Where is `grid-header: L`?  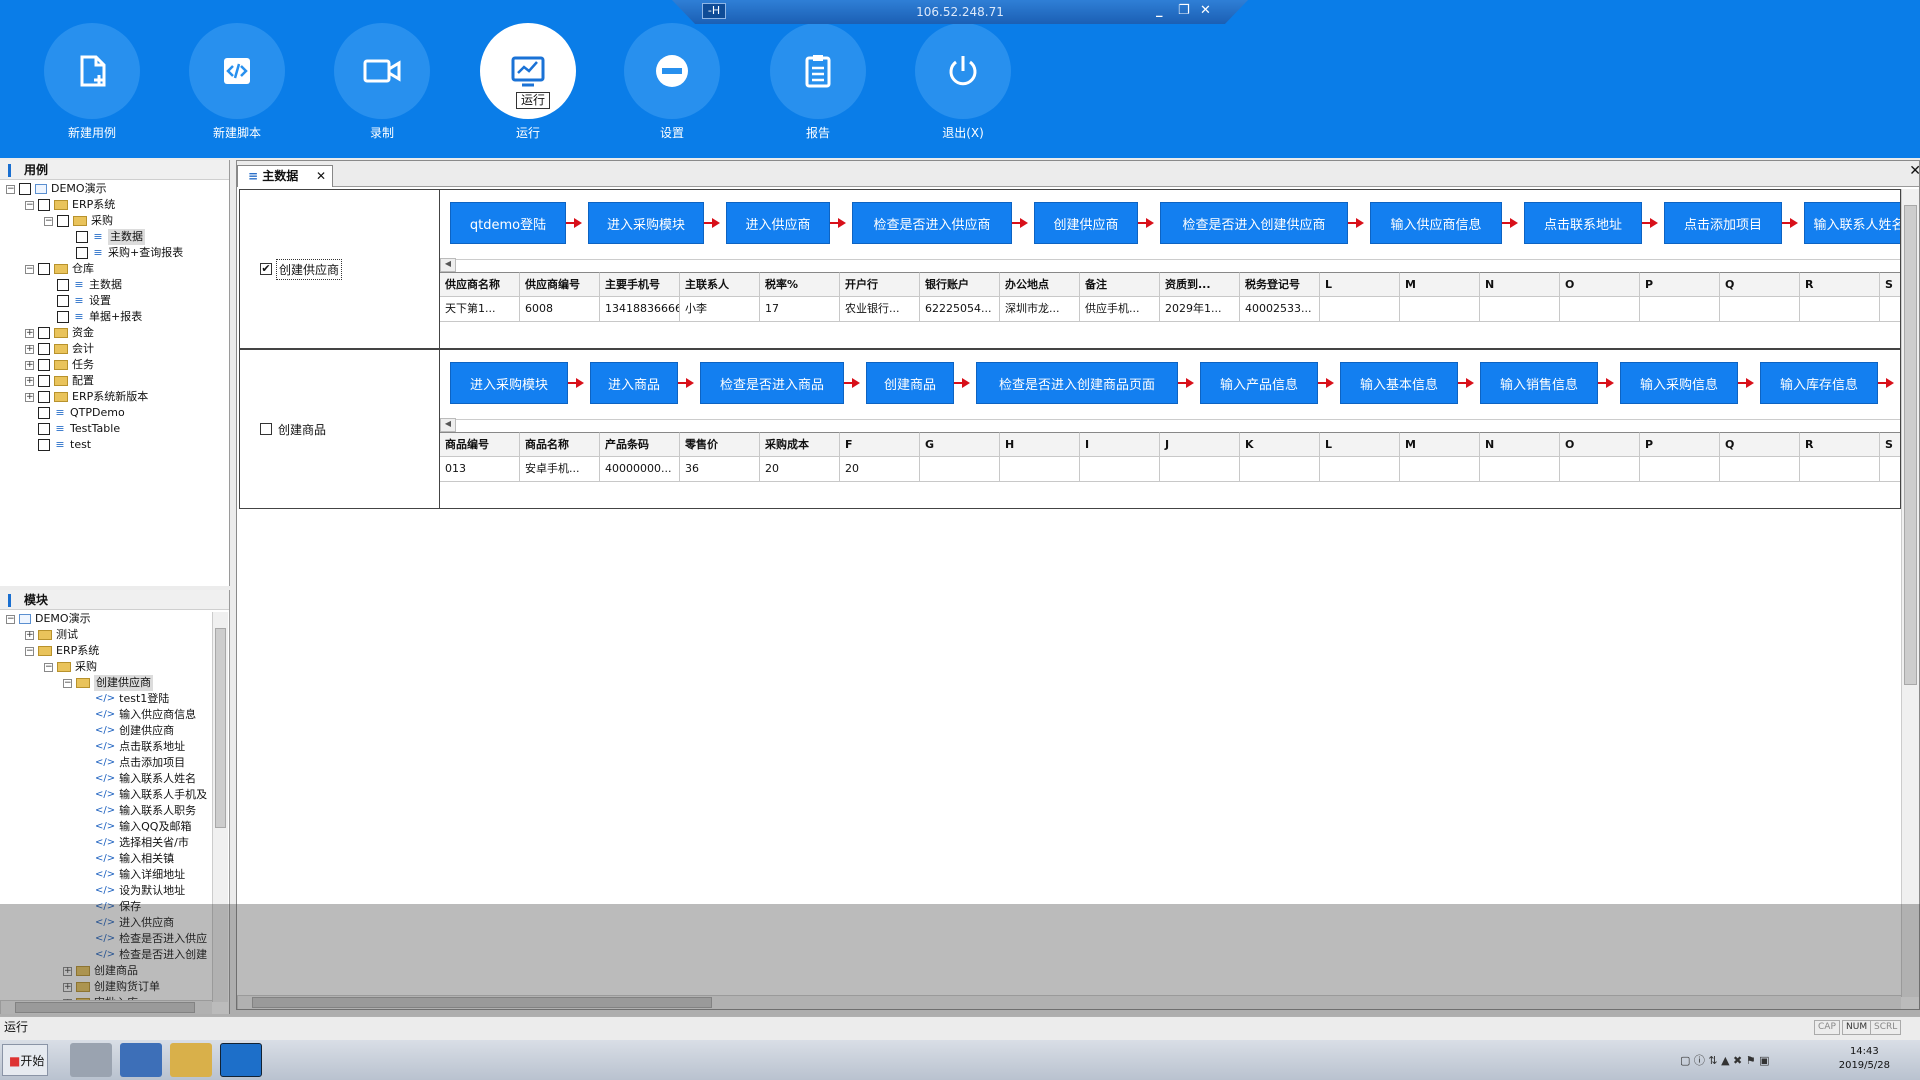 grid-header: L is located at coordinates (1360, 284).